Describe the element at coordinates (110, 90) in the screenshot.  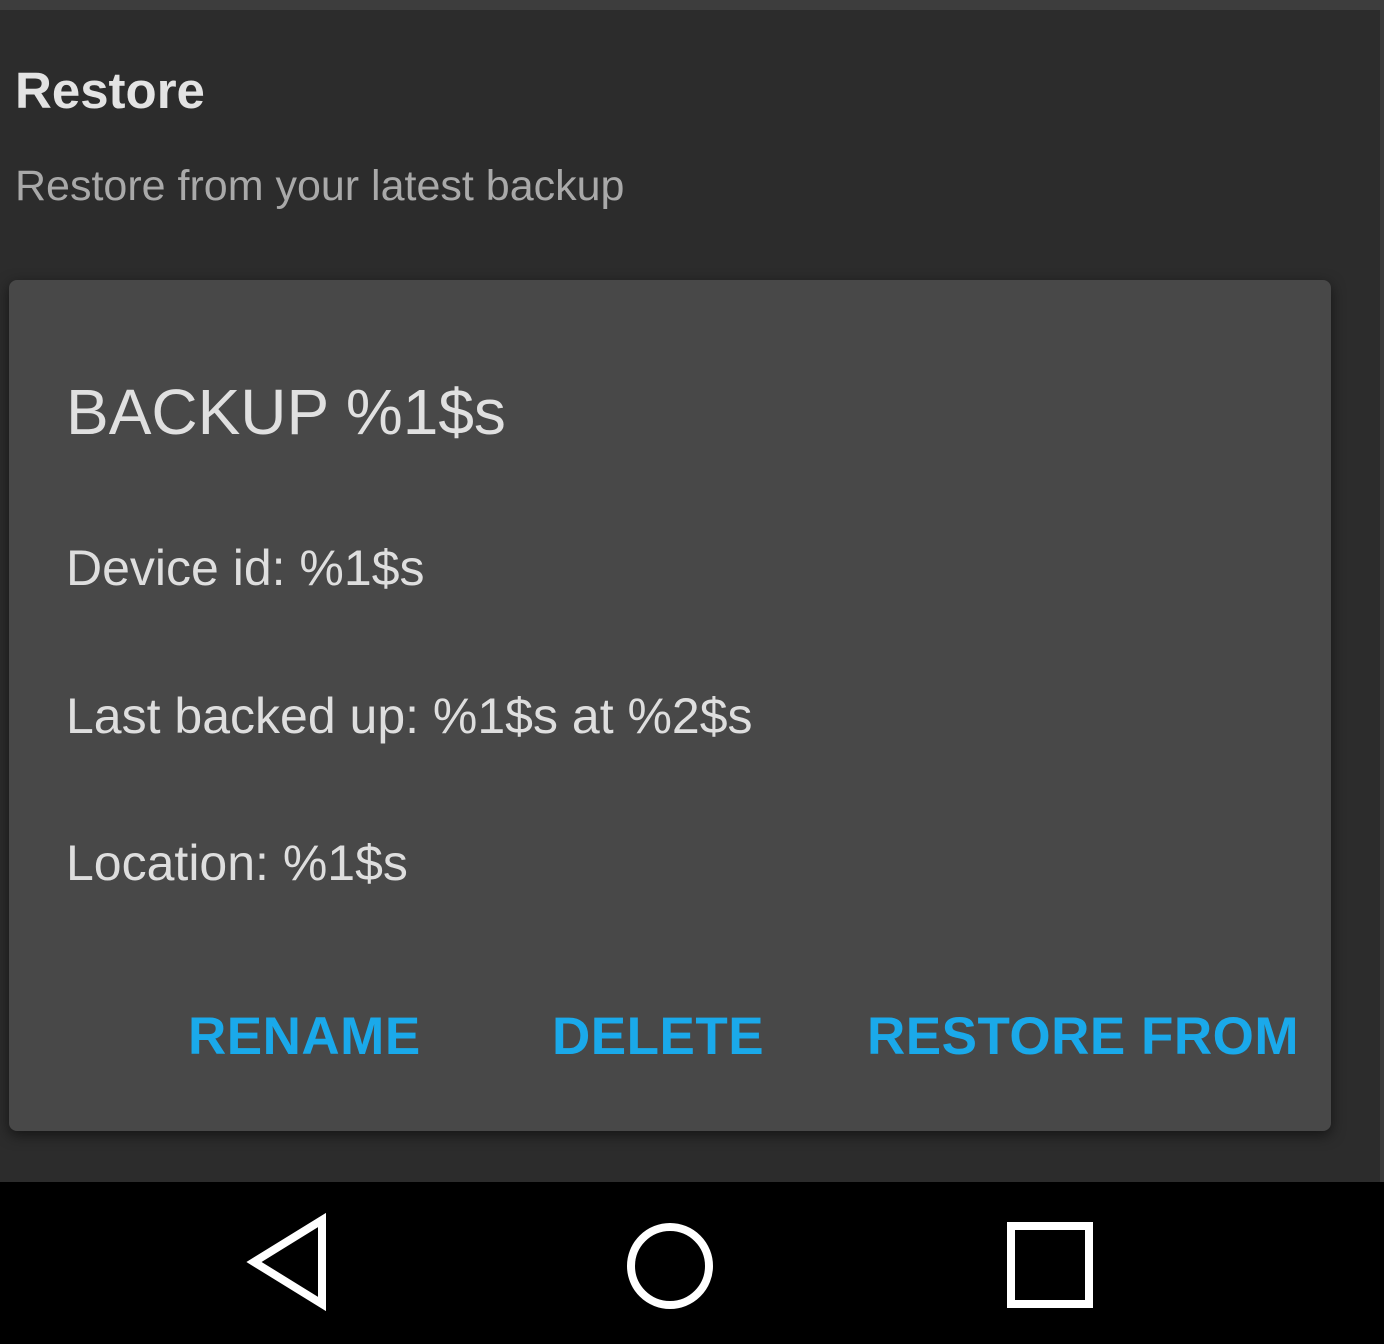
I see `preference-title: Restore` at that location.